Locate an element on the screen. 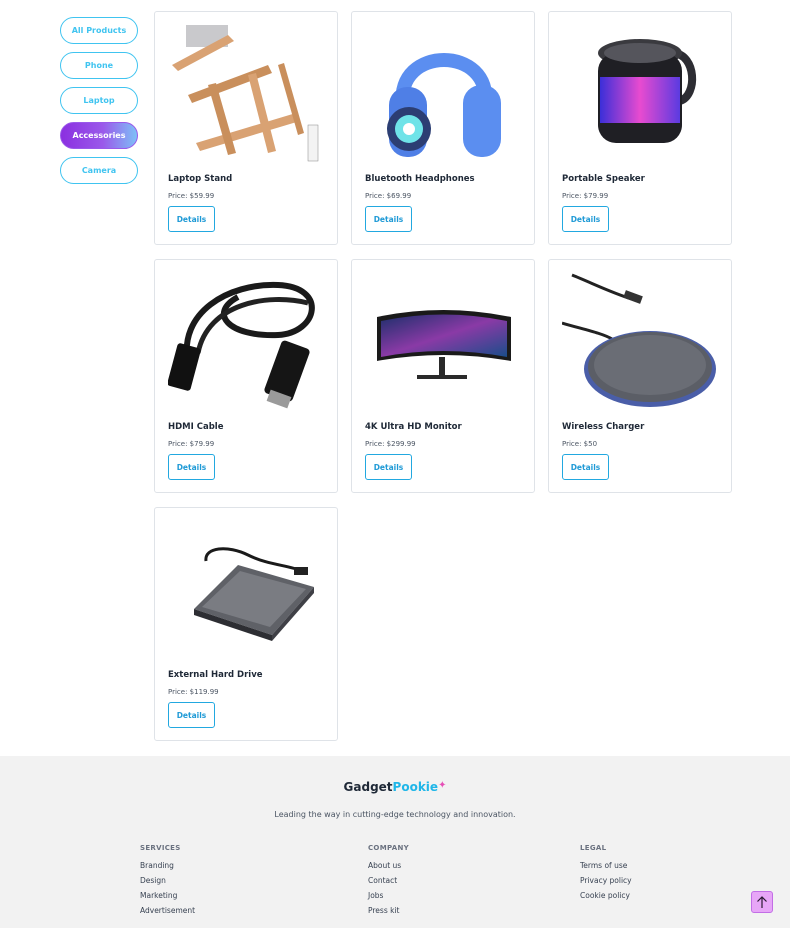 This screenshot has height=928, width=790. headphones-image is located at coordinates (443, 95).